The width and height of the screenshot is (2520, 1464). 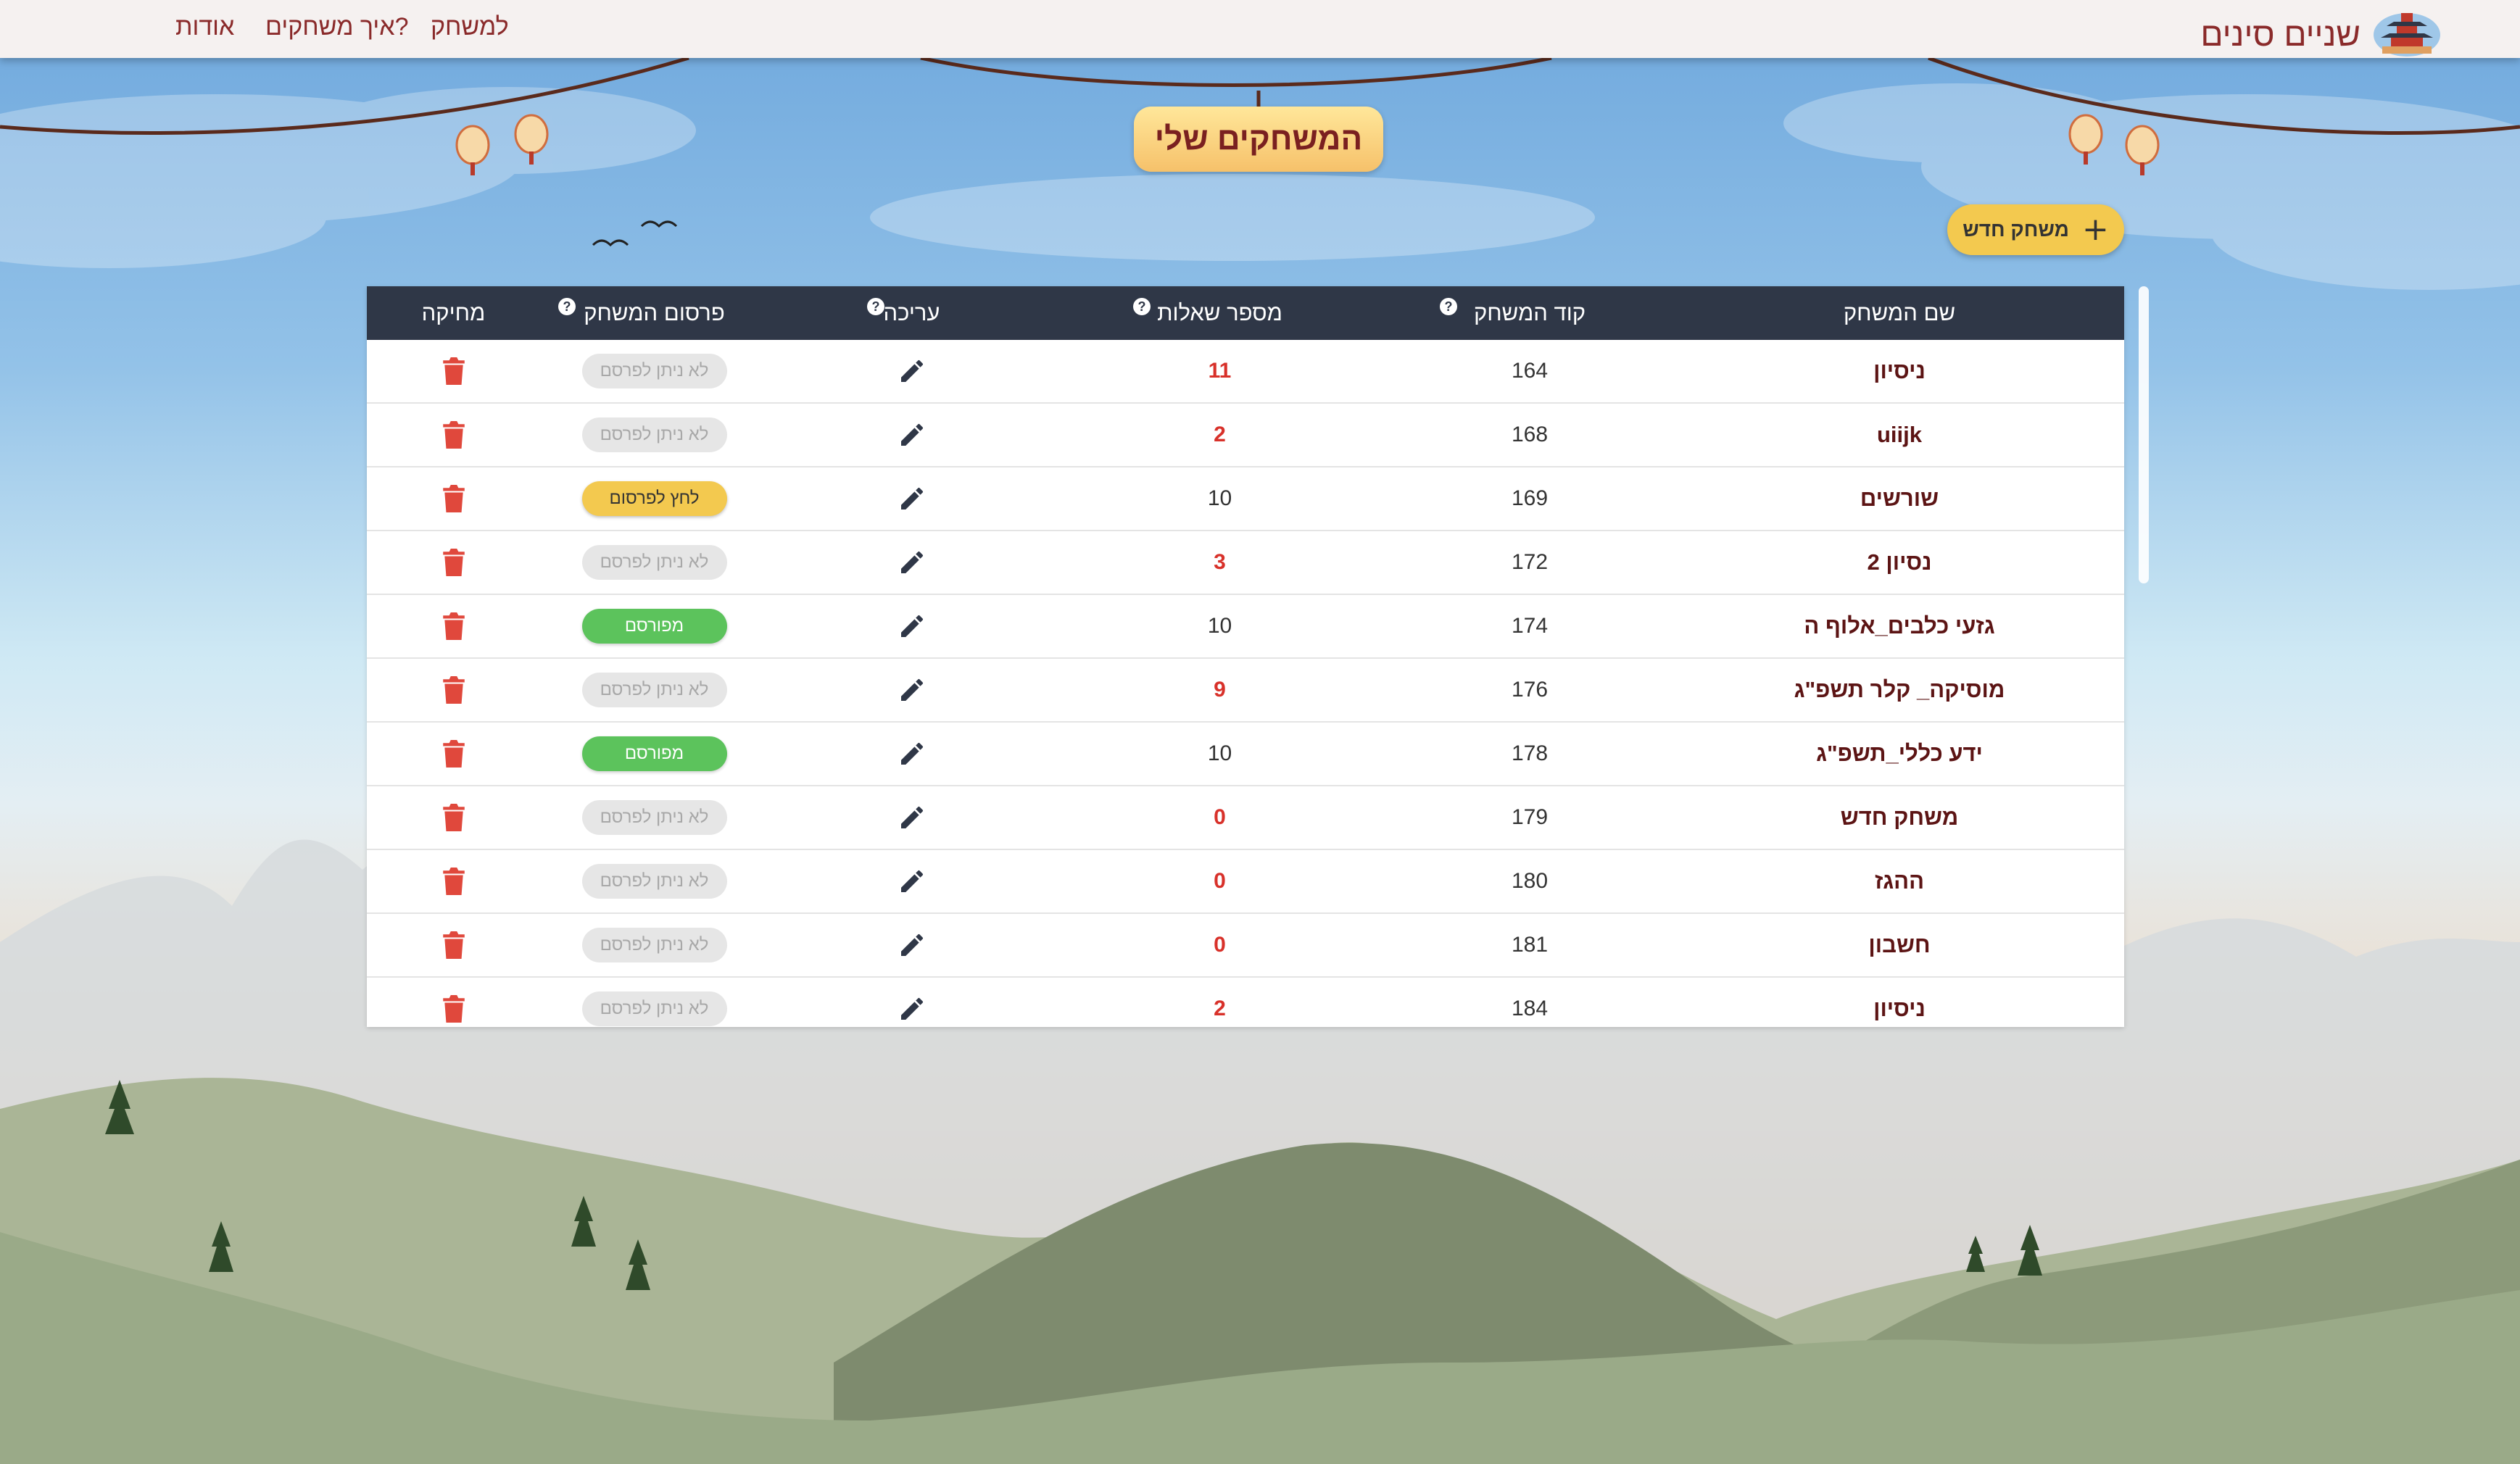 I want to click on name-cell: נסיון 2, so click(x=1899, y=562).